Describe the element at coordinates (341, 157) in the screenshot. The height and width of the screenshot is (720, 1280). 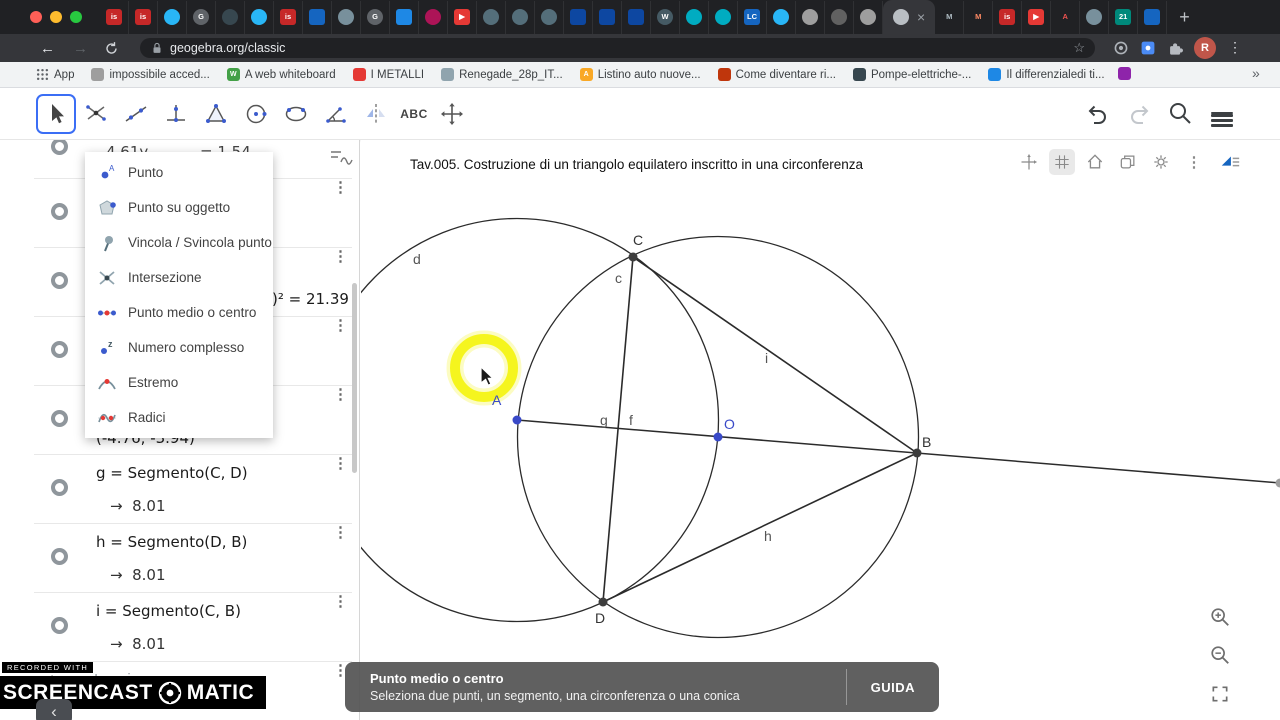
I see `algebra-settings-icon` at that location.